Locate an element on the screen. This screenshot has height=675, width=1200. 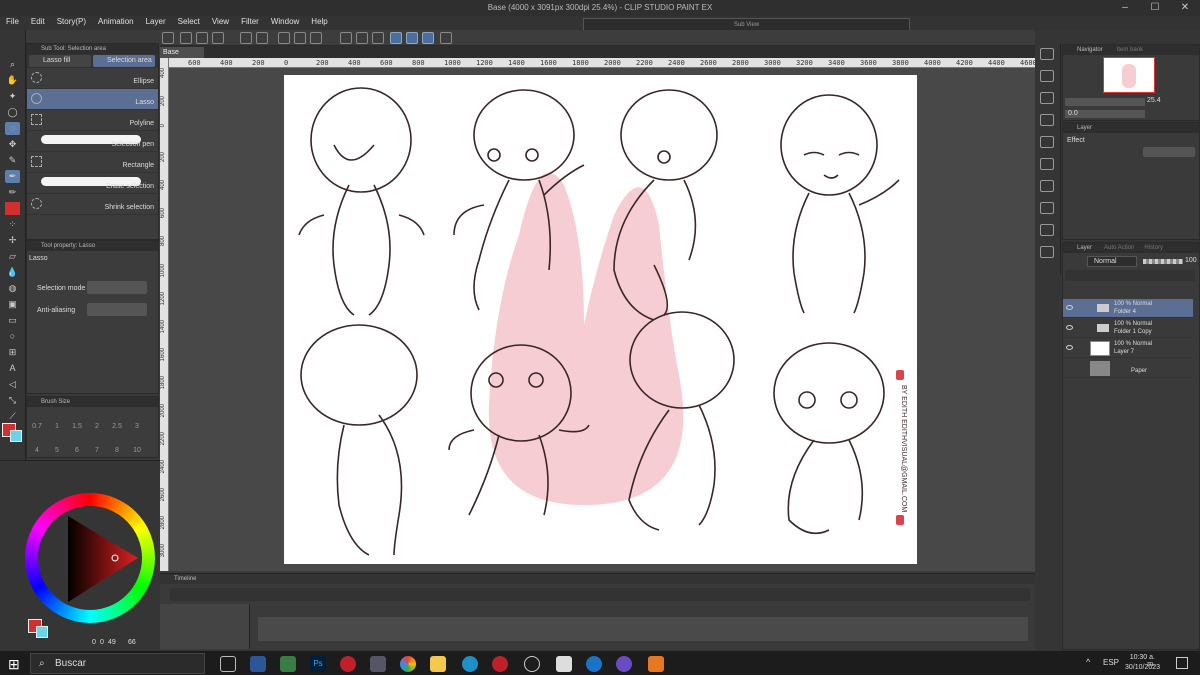
apply-mask-icon is located at coordinates (1047, 252).